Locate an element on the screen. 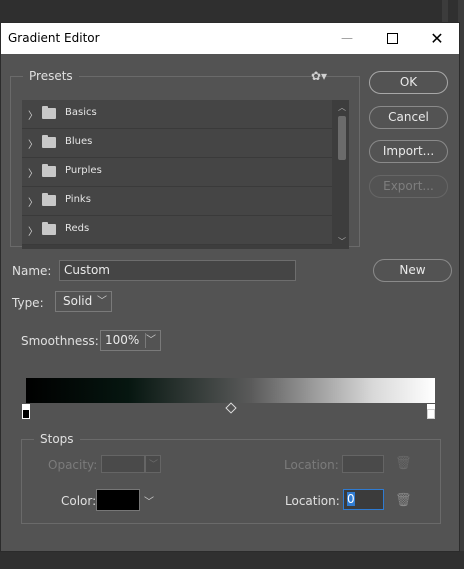 This screenshot has height=569, width=464. preset-folder-purples: 〉 Purples is located at coordinates (177, 172).